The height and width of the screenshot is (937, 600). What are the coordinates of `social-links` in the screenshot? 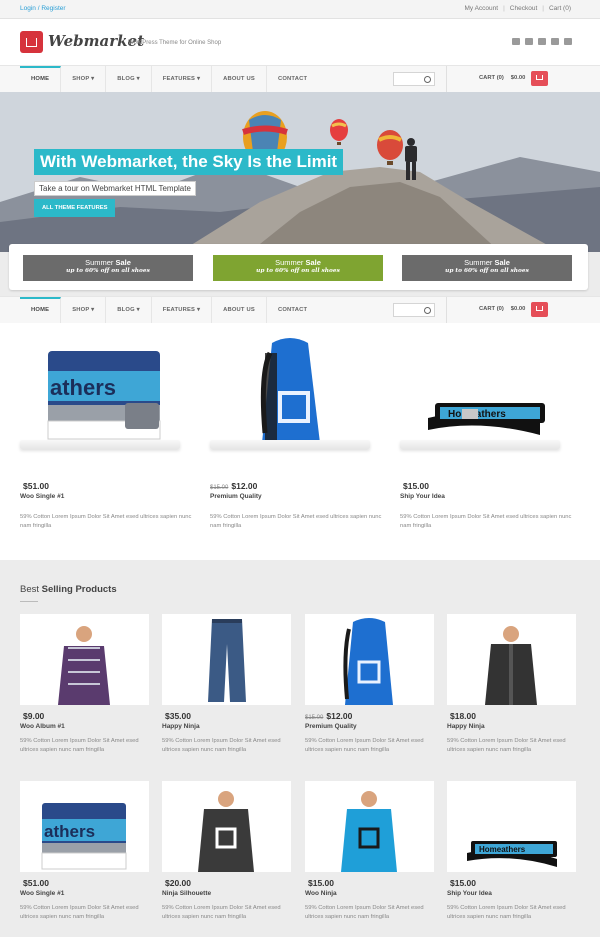 It's located at (542, 41).